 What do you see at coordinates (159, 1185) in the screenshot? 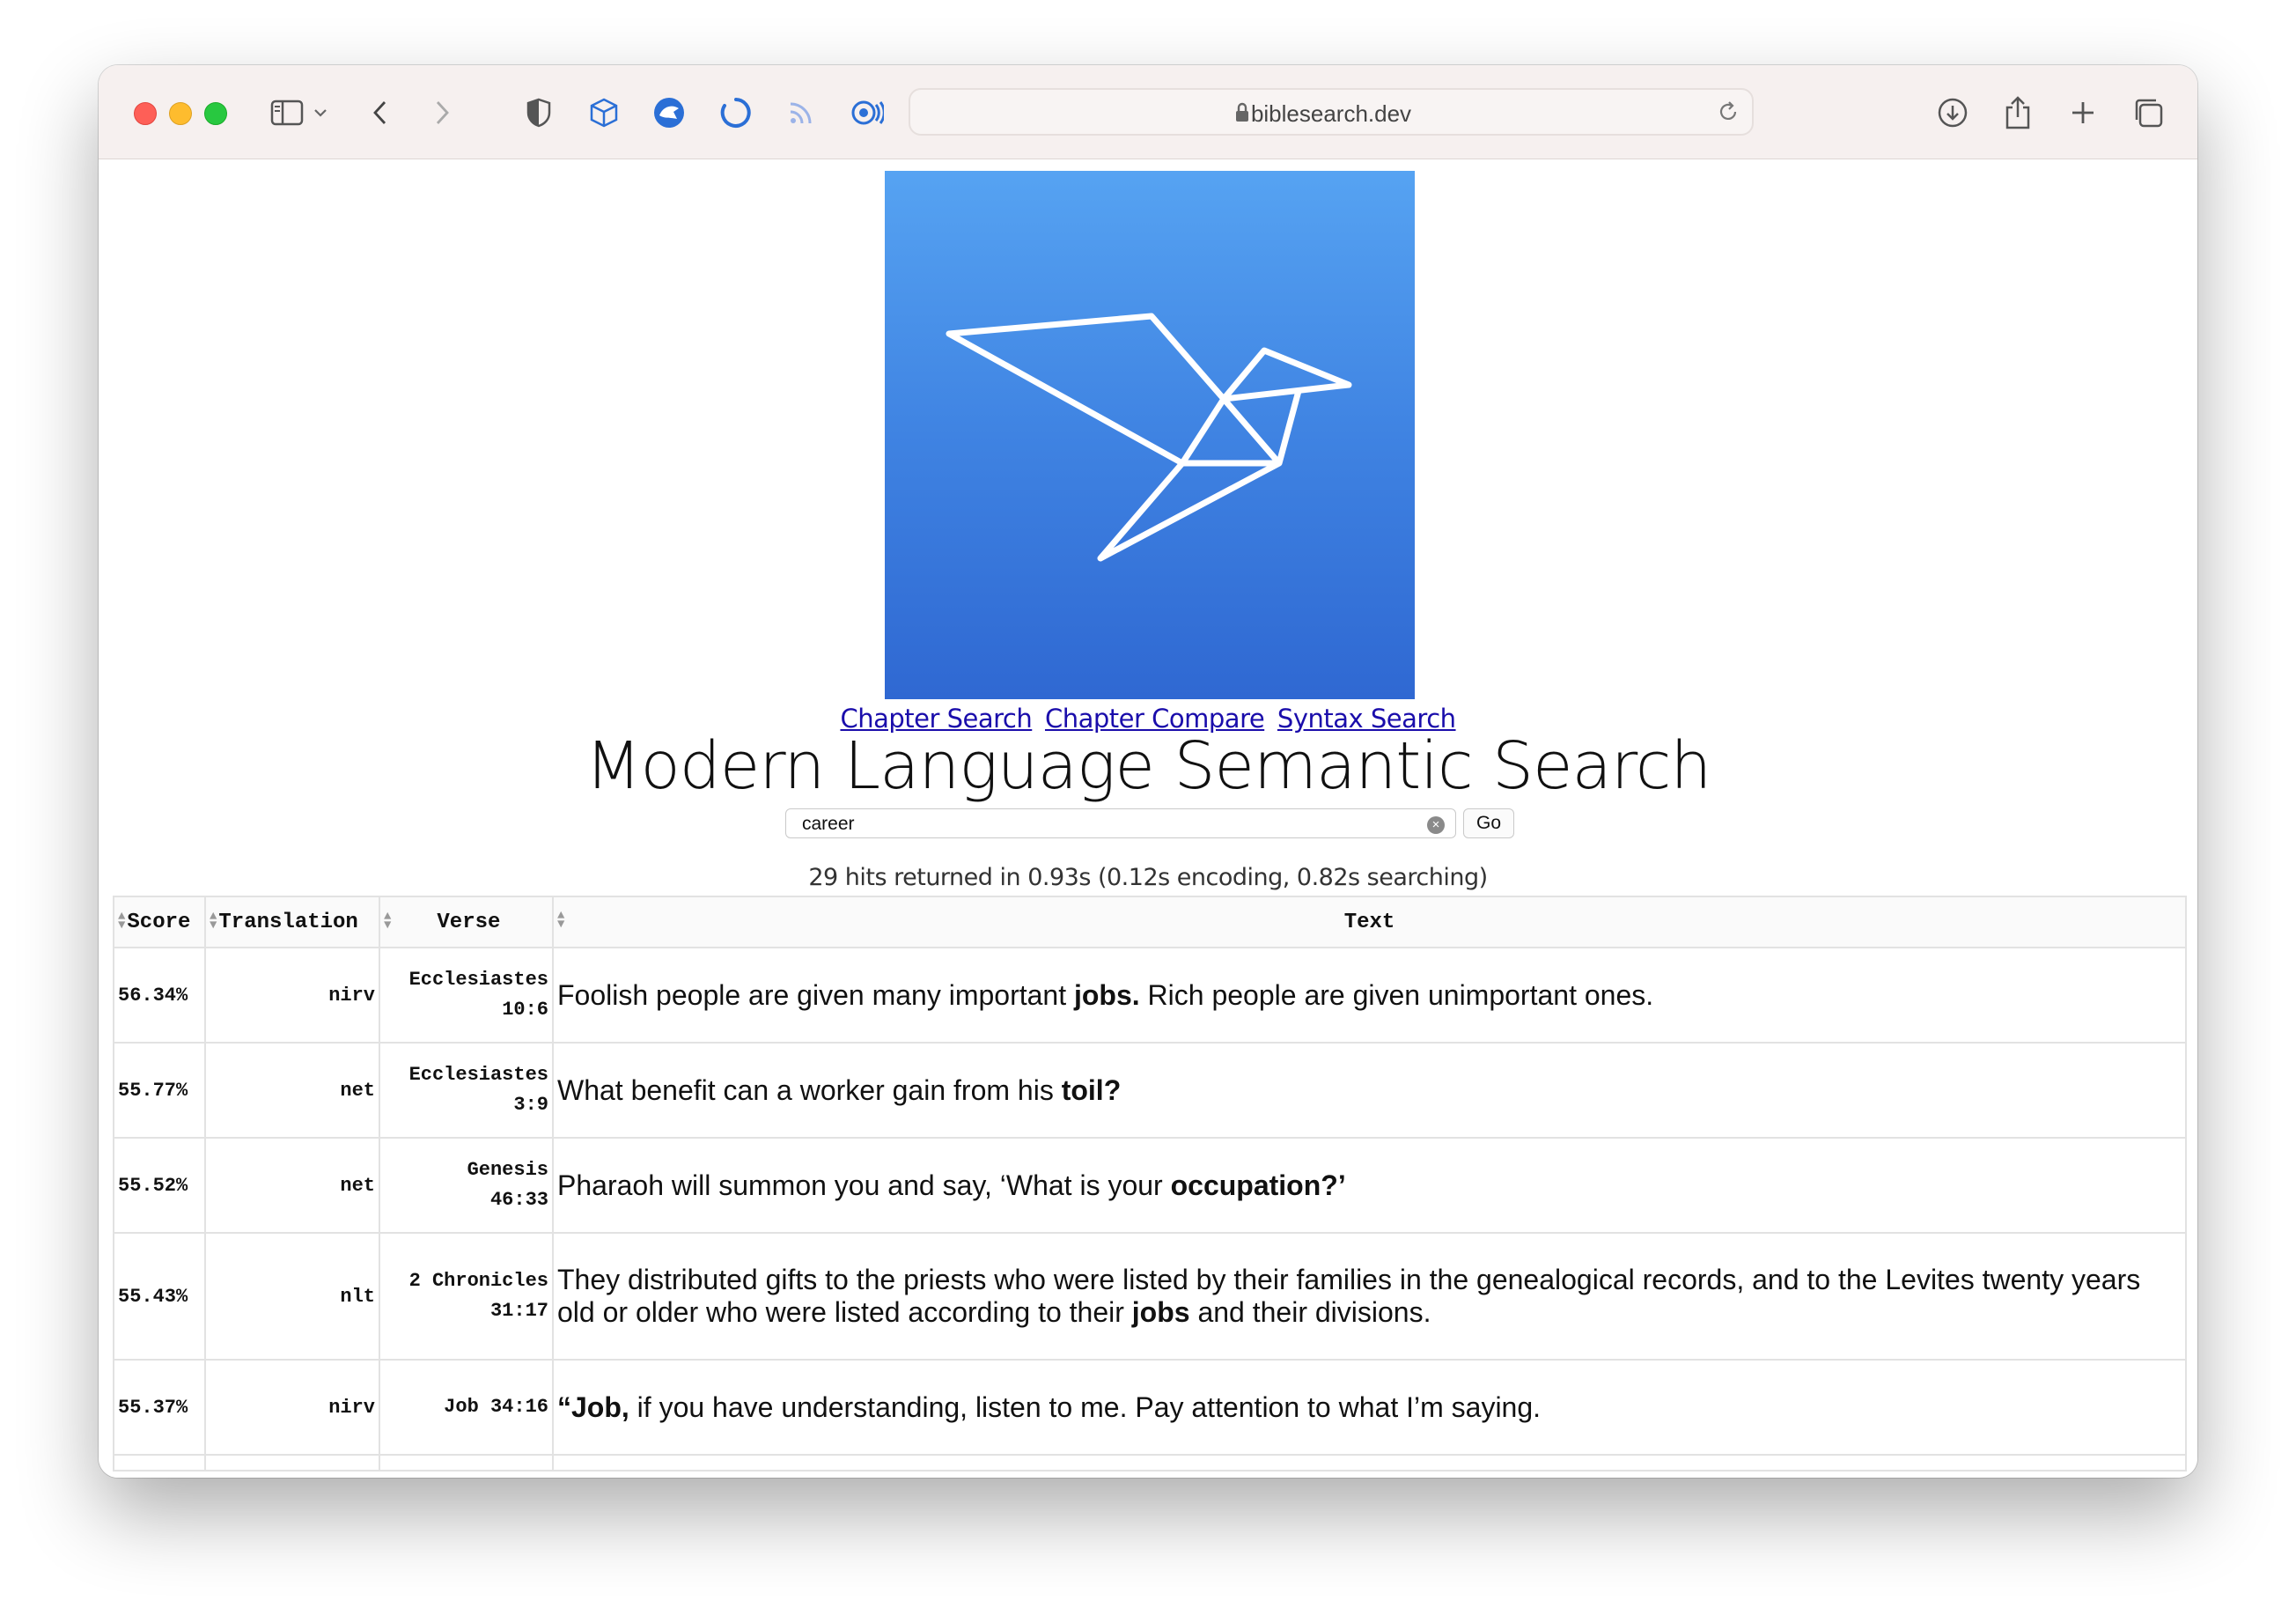
I see `score-cell: 55.52%` at bounding box center [159, 1185].